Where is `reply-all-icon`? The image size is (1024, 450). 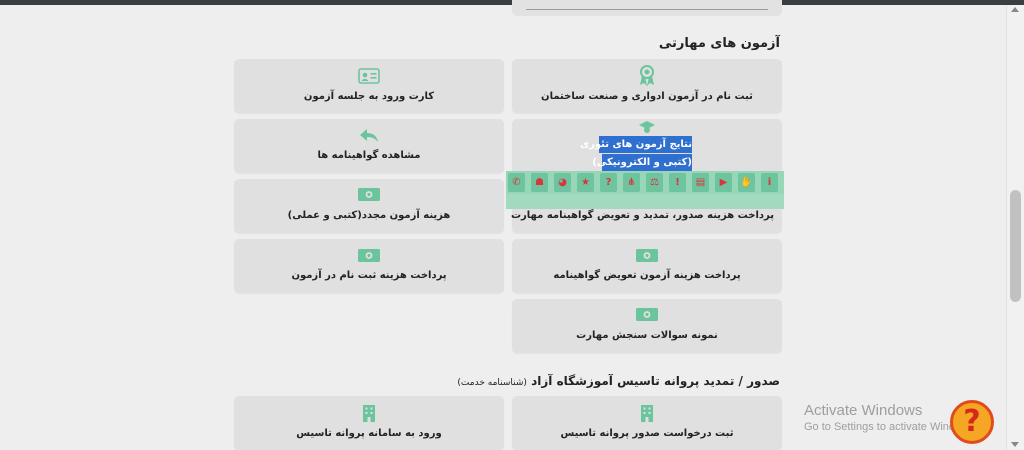 reply-all-icon is located at coordinates (369, 137).